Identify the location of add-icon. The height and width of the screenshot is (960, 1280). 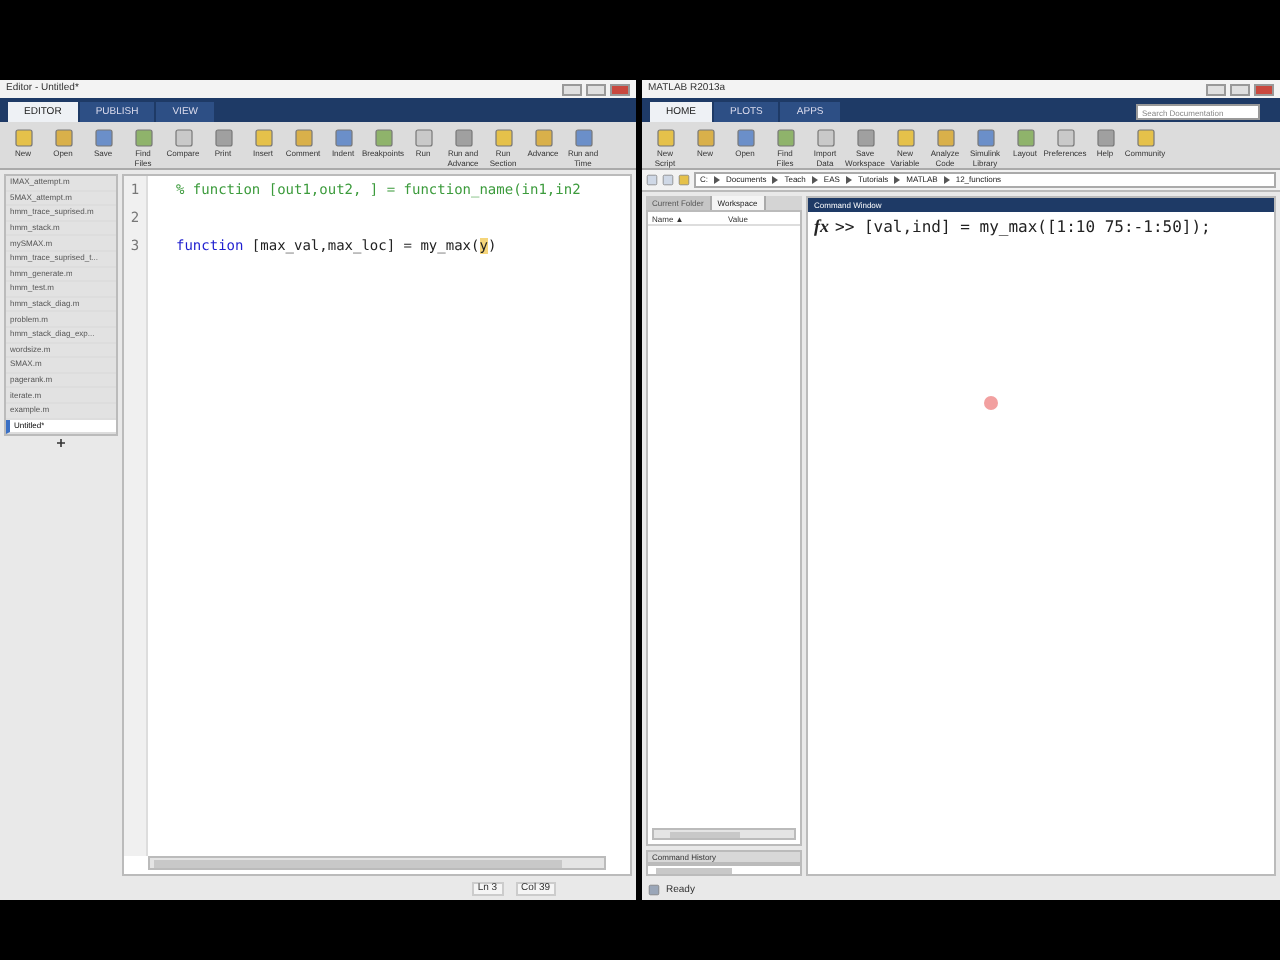
(61, 442).